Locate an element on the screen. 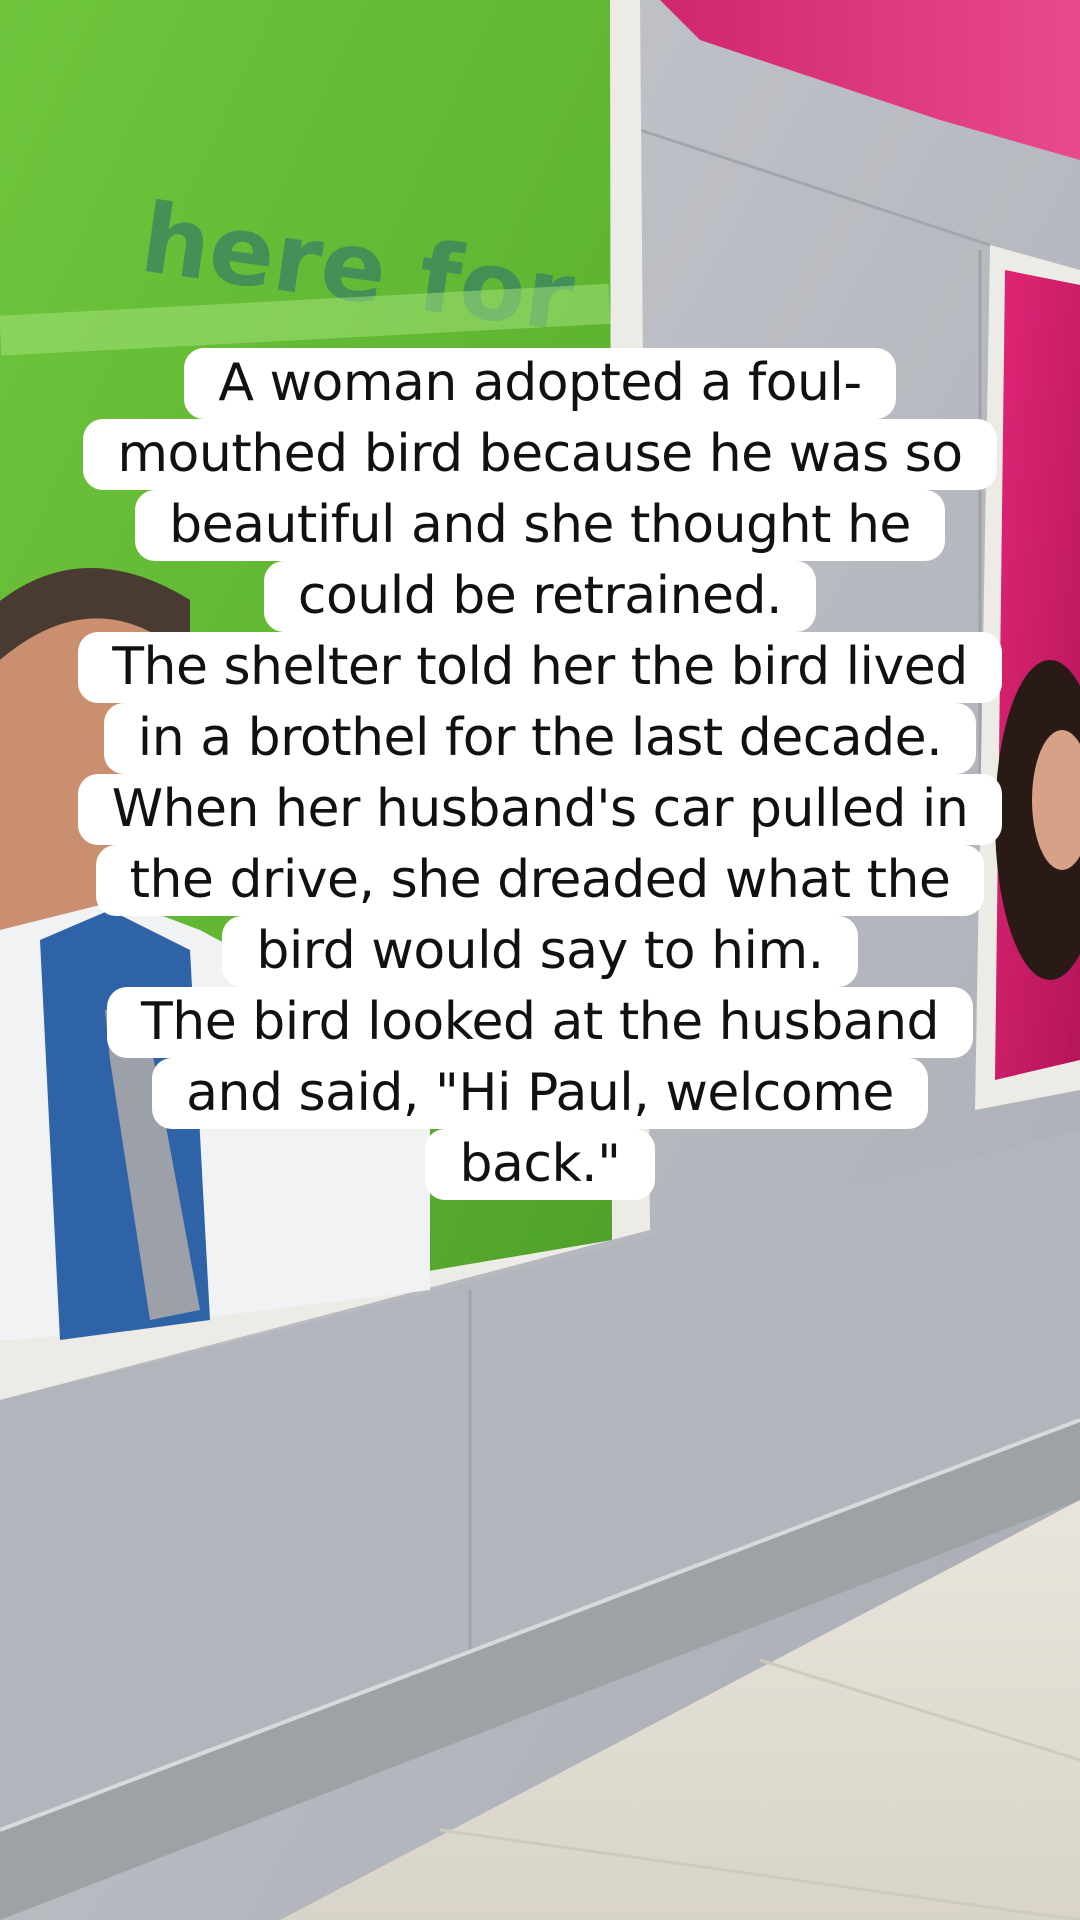 The width and height of the screenshot is (1080, 1920). caption-line: A woman adopted a foul- is located at coordinates (540, 383).